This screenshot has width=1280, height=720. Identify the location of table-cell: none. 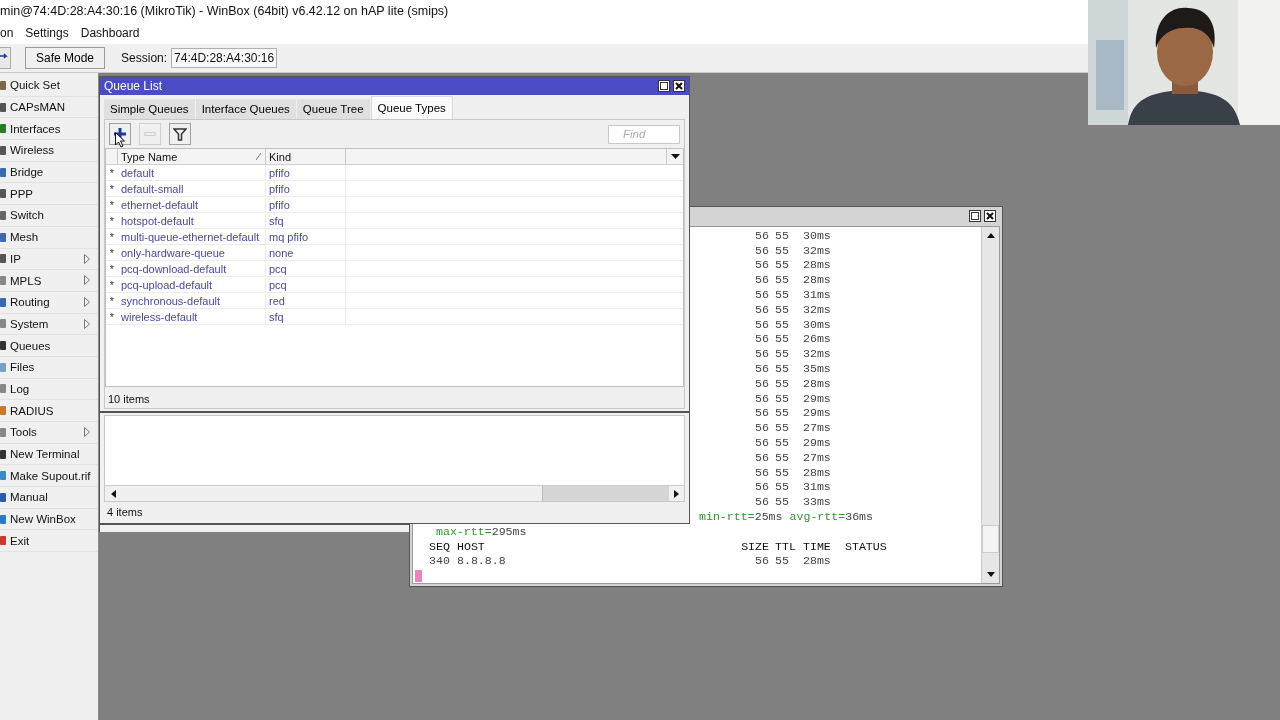
(306, 252).